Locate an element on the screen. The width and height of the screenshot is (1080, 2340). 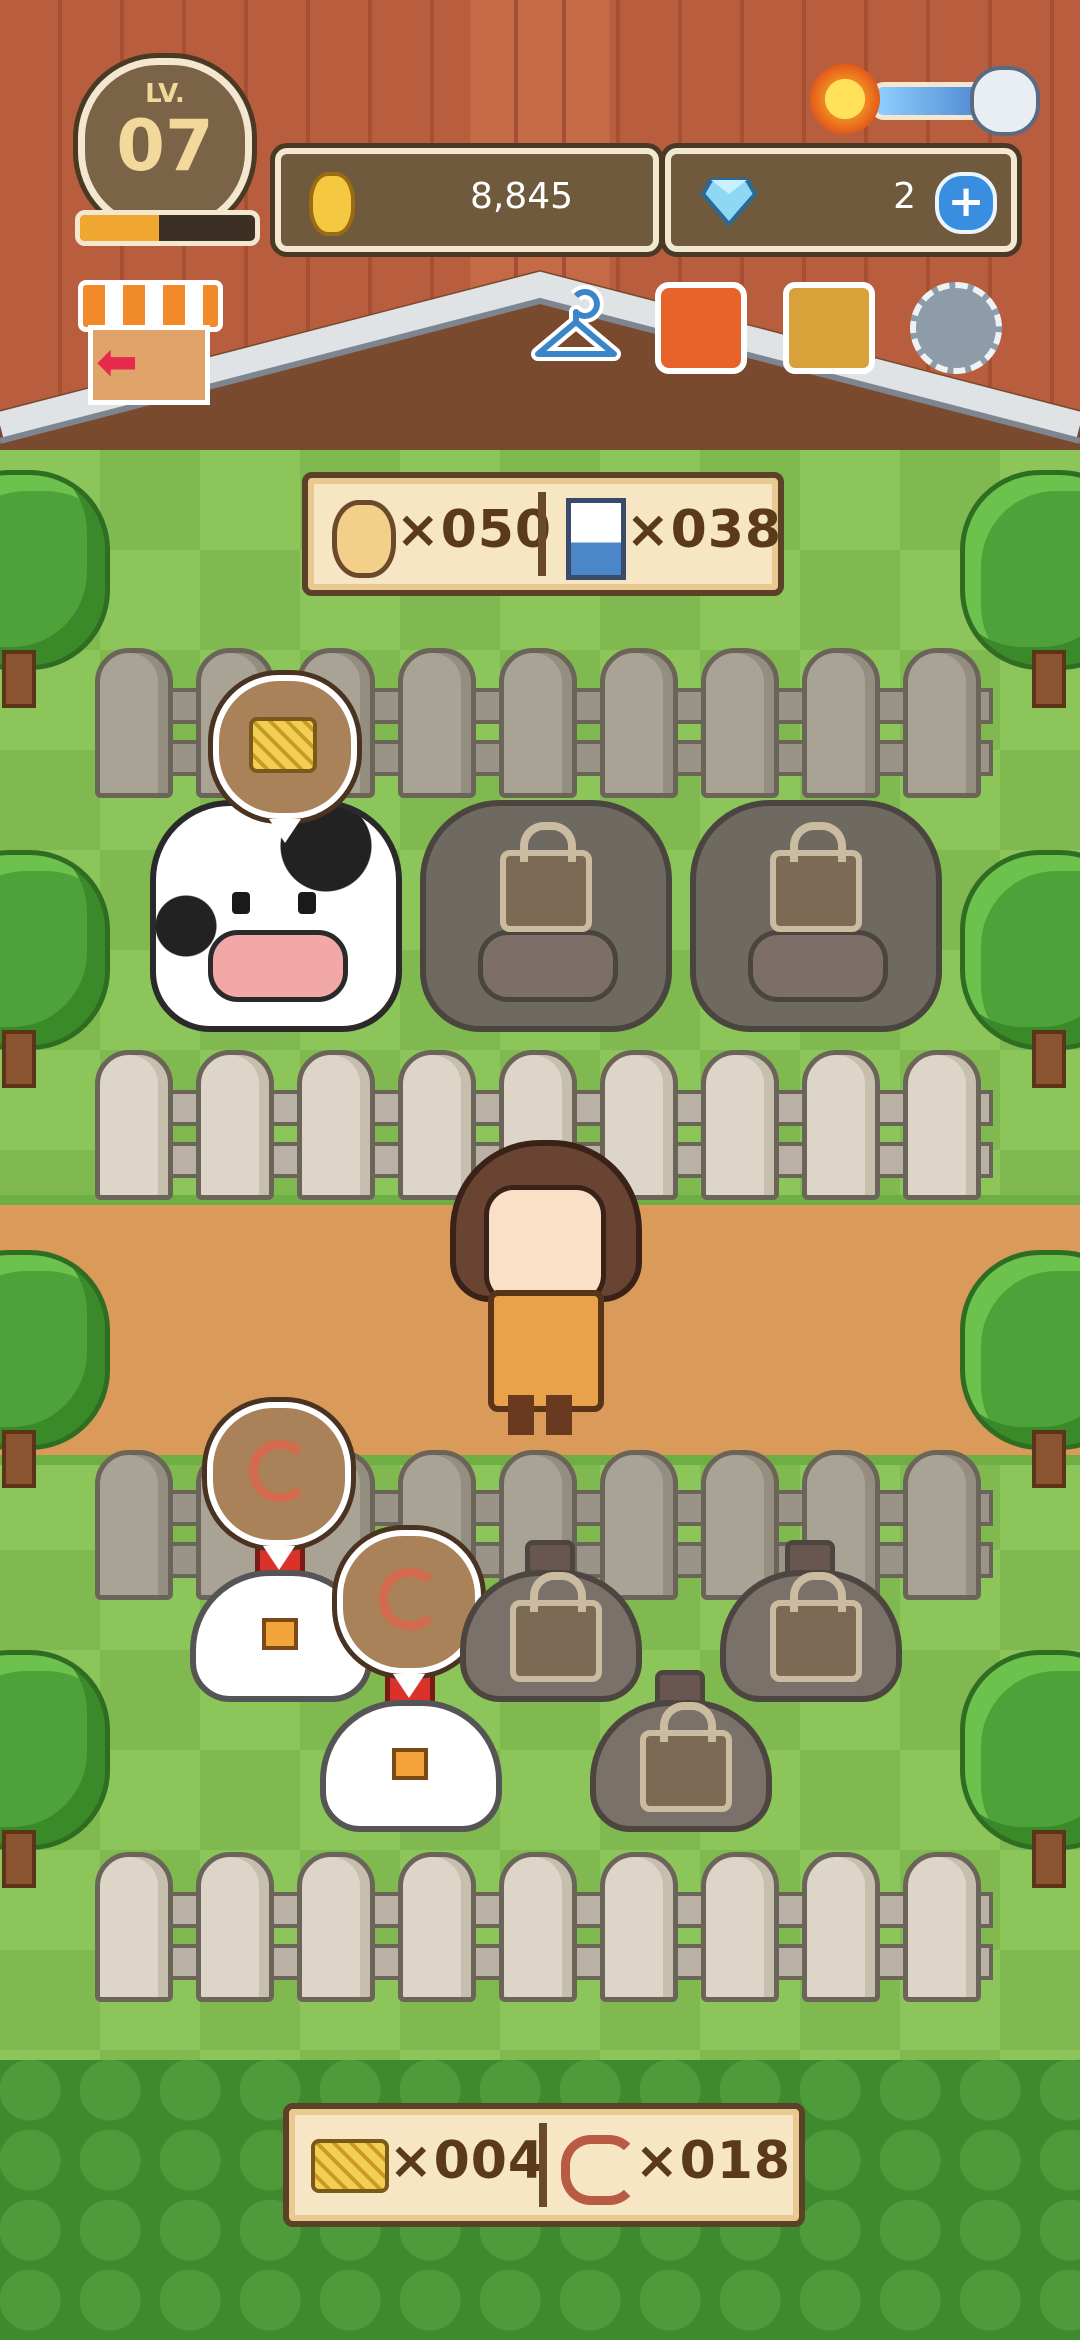
product-counter: ×050 ×038 is located at coordinates (543, 534).